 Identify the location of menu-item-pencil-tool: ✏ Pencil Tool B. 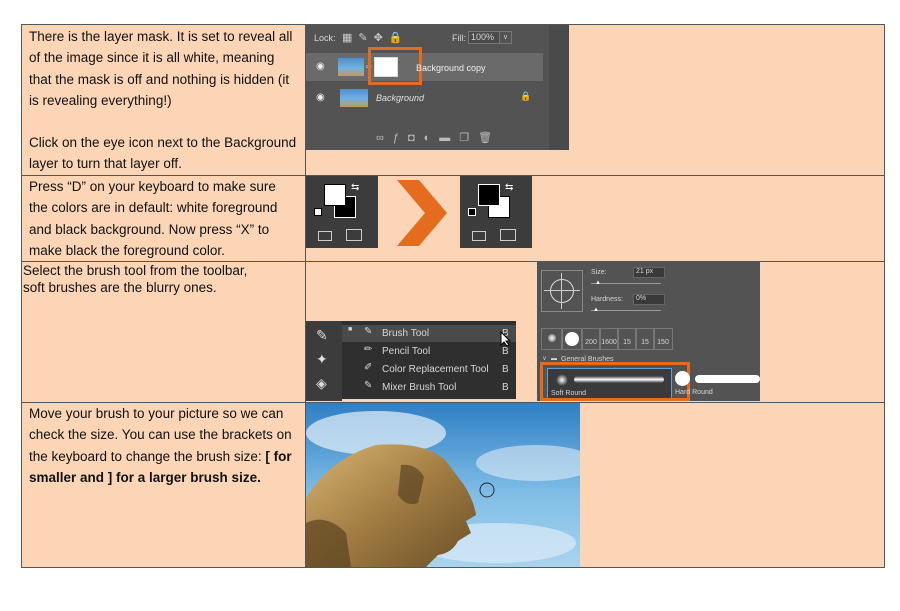
(429, 351).